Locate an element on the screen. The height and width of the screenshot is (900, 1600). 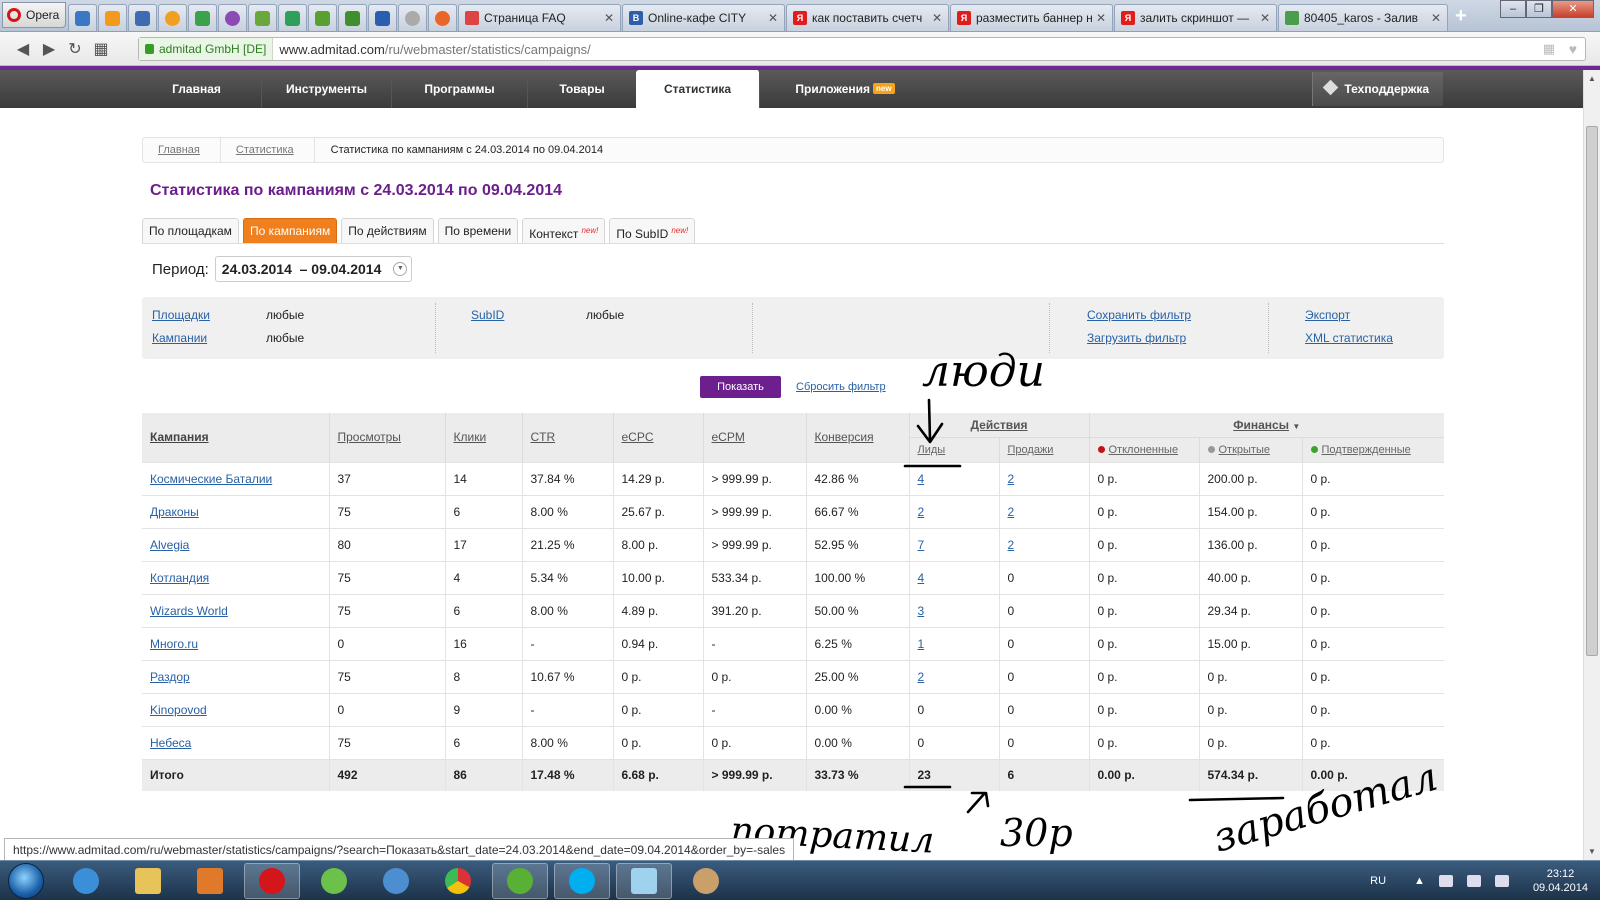
col-sales: Продажи is located at coordinates (1043, 449).